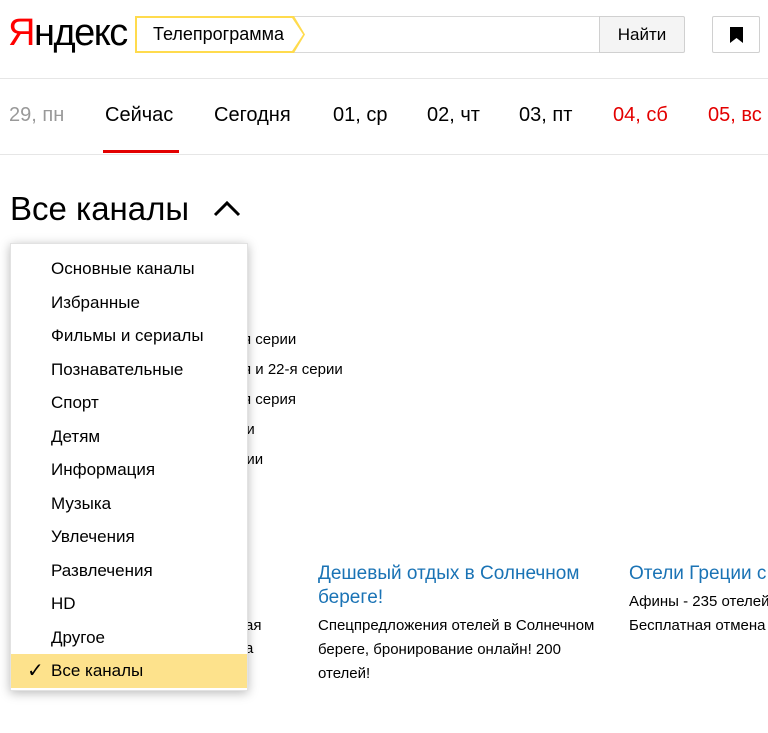  I want to click on dropdown-item-label: Избранные, so click(95, 302).